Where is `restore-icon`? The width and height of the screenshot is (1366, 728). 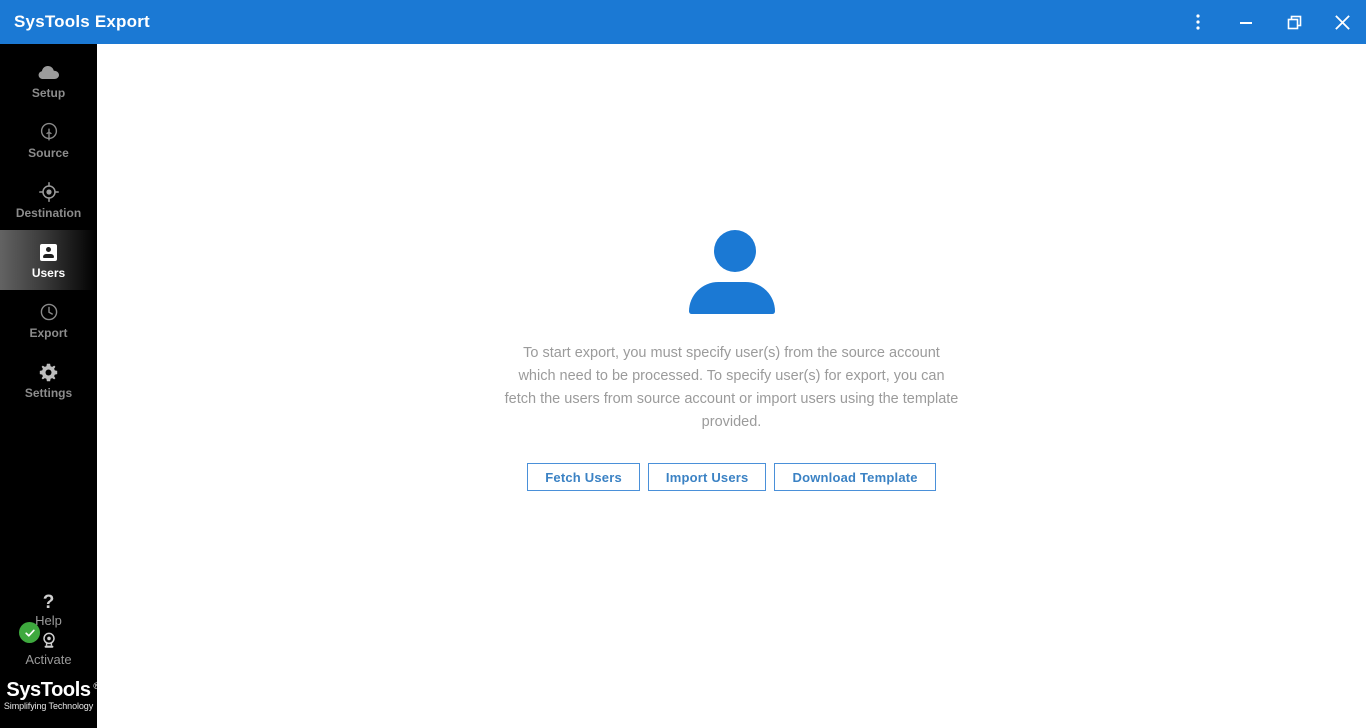 restore-icon is located at coordinates (1294, 22).